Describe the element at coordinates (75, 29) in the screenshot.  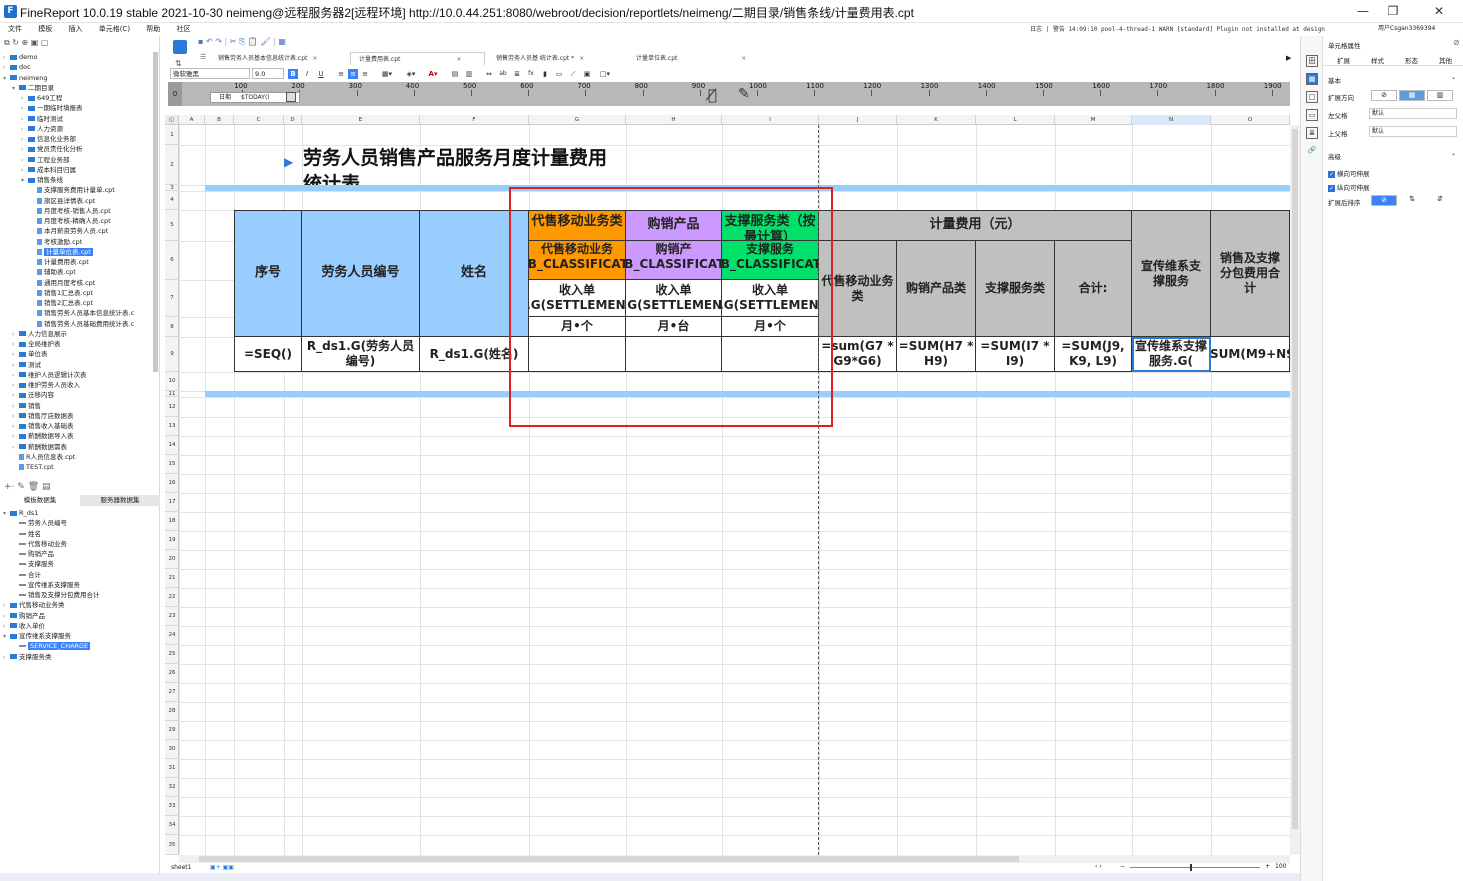
I see `menu-insert: 插入` at that location.